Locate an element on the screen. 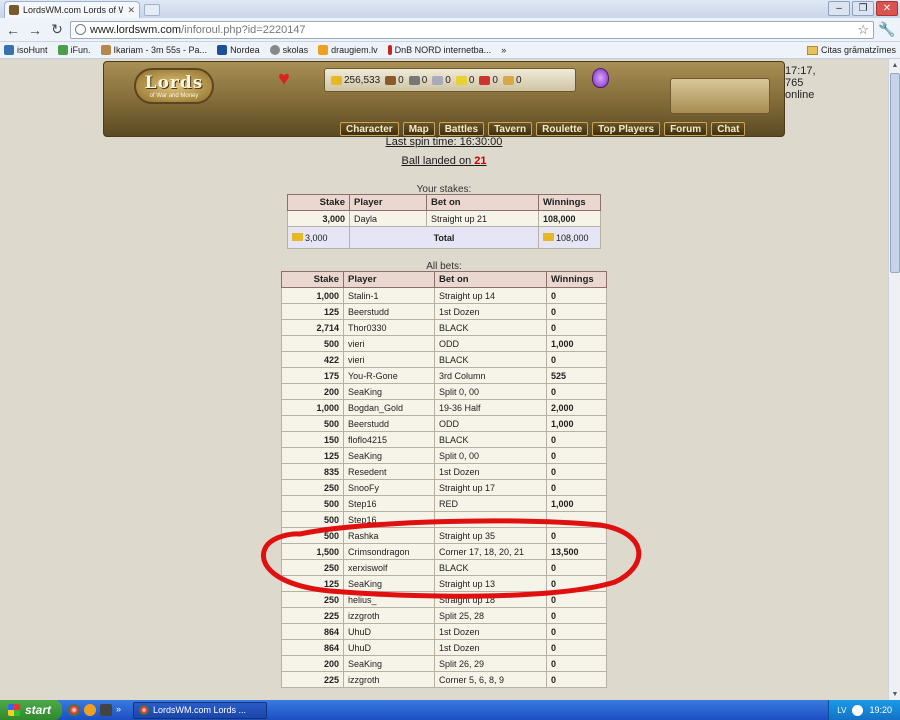  cell-bet-on: 3rd Column is located at coordinates (490, 375).